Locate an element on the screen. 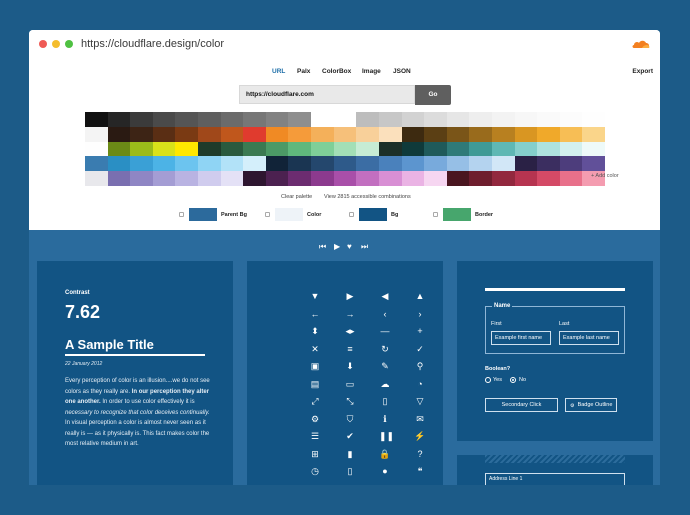 The height and width of the screenshot is (515, 690). info-icon: ℹ is located at coordinates (385, 419).